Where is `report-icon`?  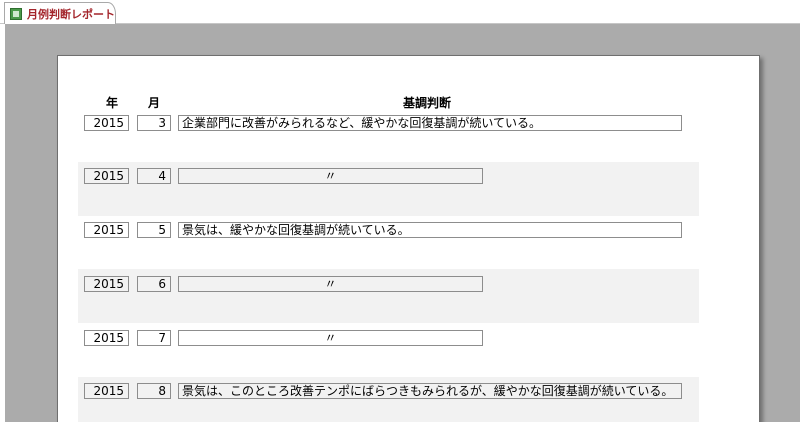 report-icon is located at coordinates (16, 14).